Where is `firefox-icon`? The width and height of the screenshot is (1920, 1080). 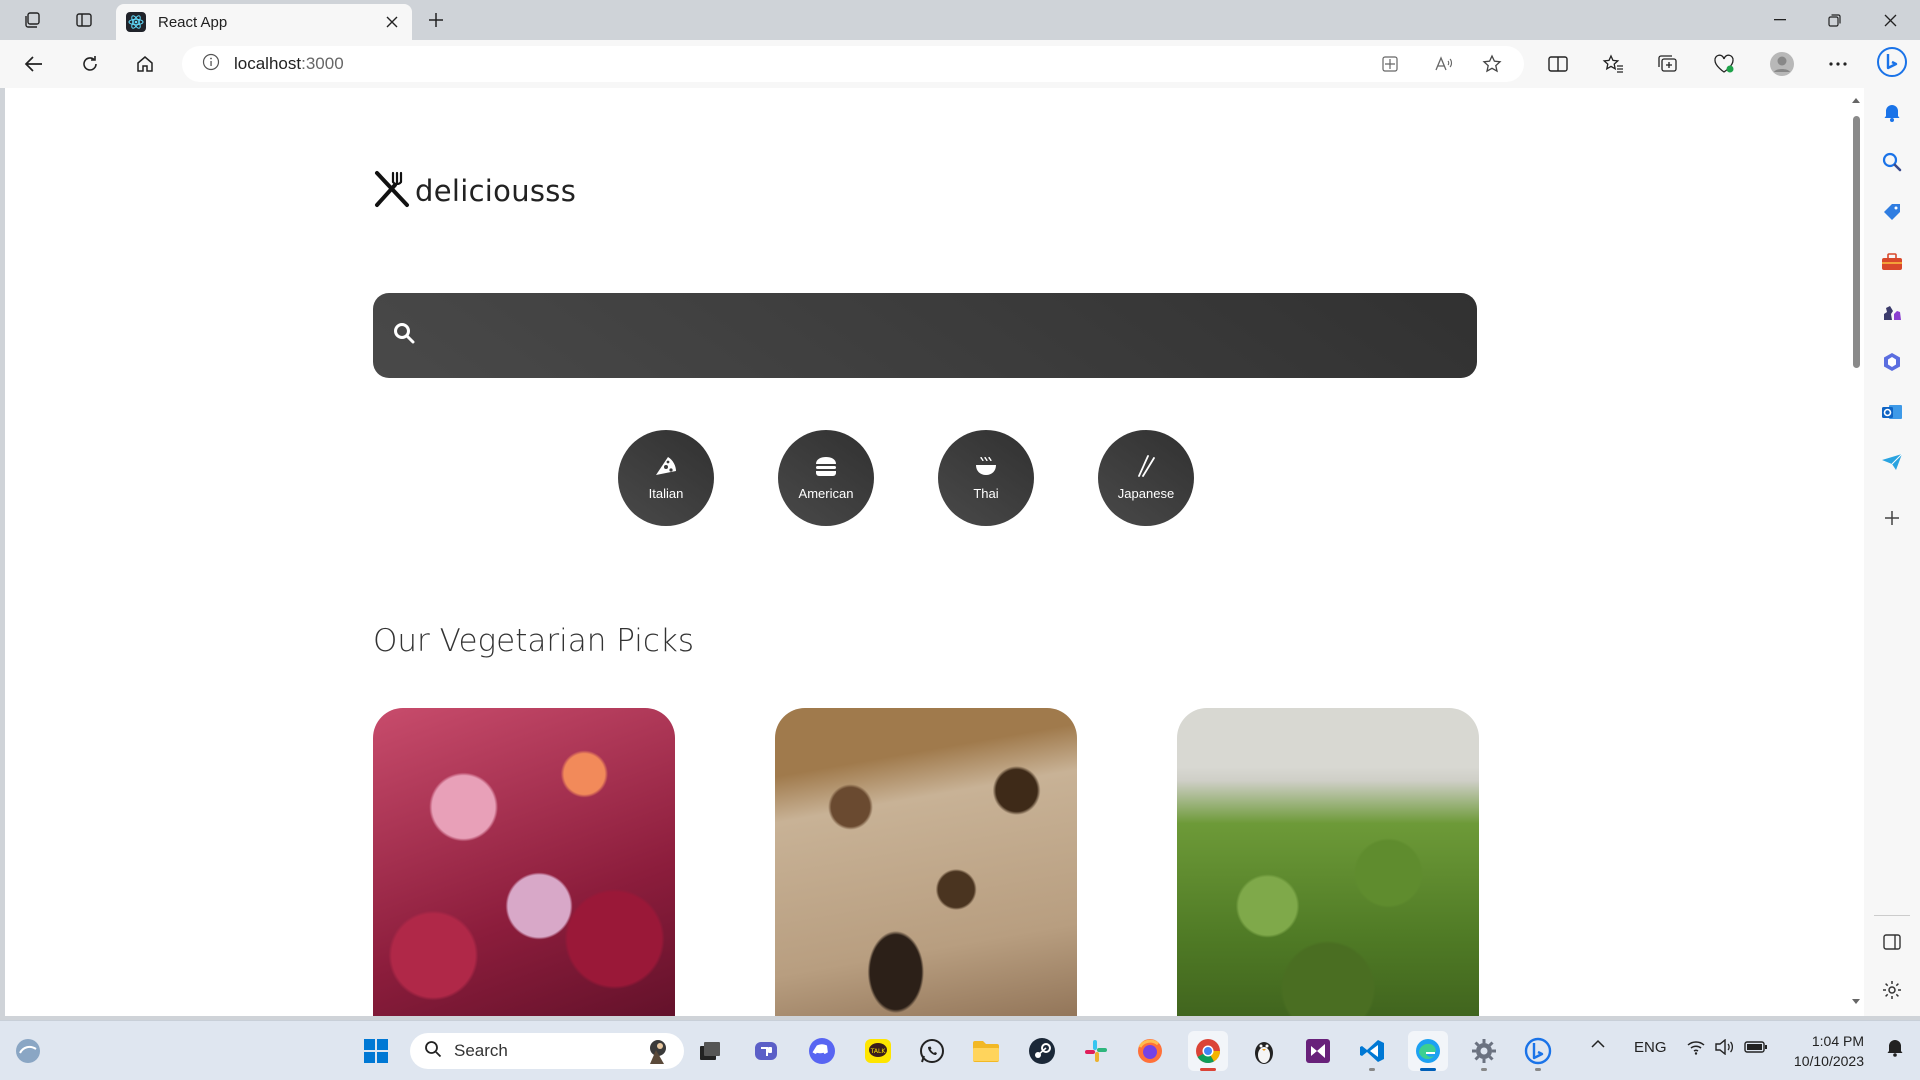 firefox-icon is located at coordinates (1150, 1051).